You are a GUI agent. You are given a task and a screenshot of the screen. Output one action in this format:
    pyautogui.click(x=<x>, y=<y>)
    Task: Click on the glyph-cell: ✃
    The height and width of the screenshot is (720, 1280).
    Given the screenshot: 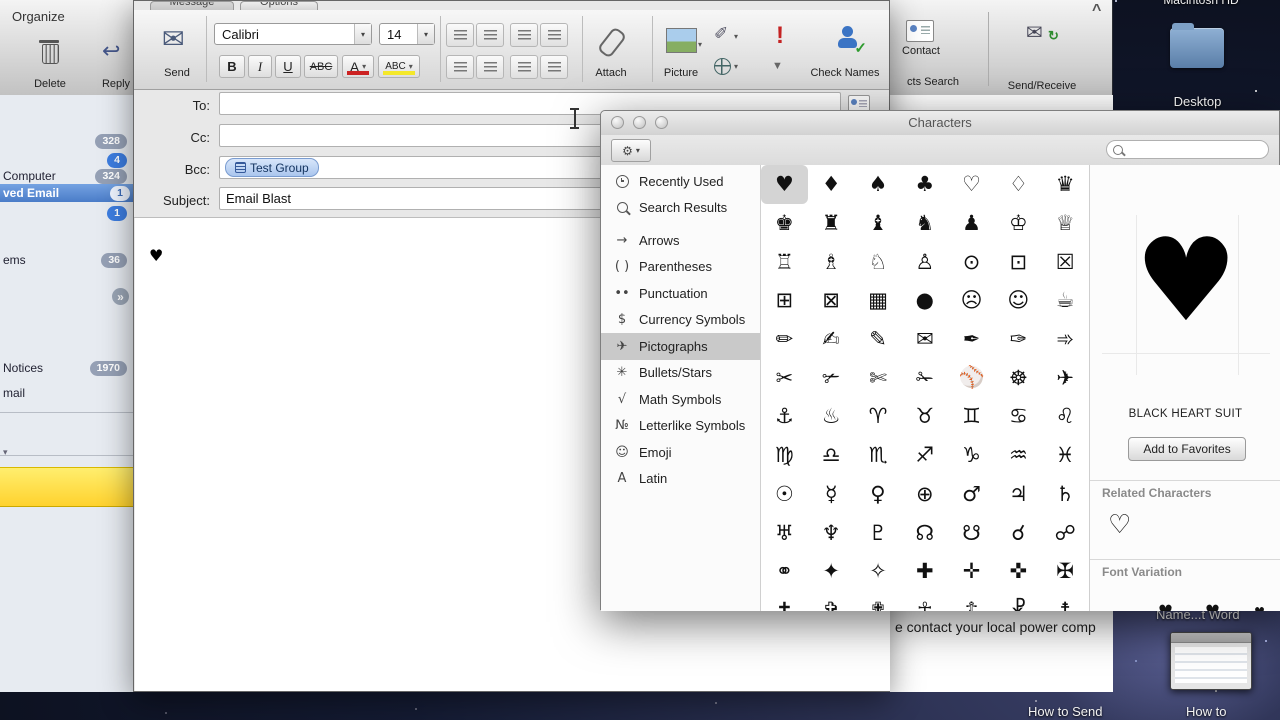 What is the action you would take?
    pyautogui.click(x=831, y=377)
    